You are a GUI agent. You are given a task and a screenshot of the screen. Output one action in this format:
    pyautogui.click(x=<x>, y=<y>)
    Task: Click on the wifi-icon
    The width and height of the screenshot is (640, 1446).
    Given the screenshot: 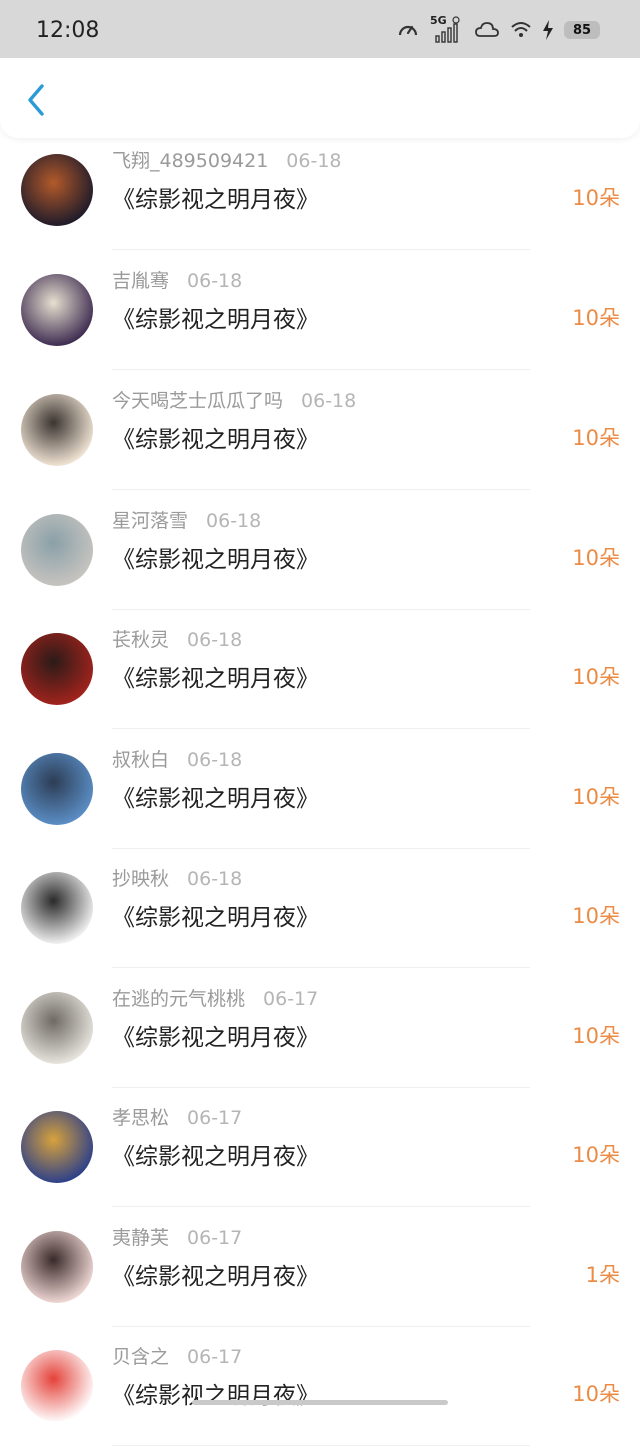 What is the action you would take?
    pyautogui.click(x=521, y=30)
    